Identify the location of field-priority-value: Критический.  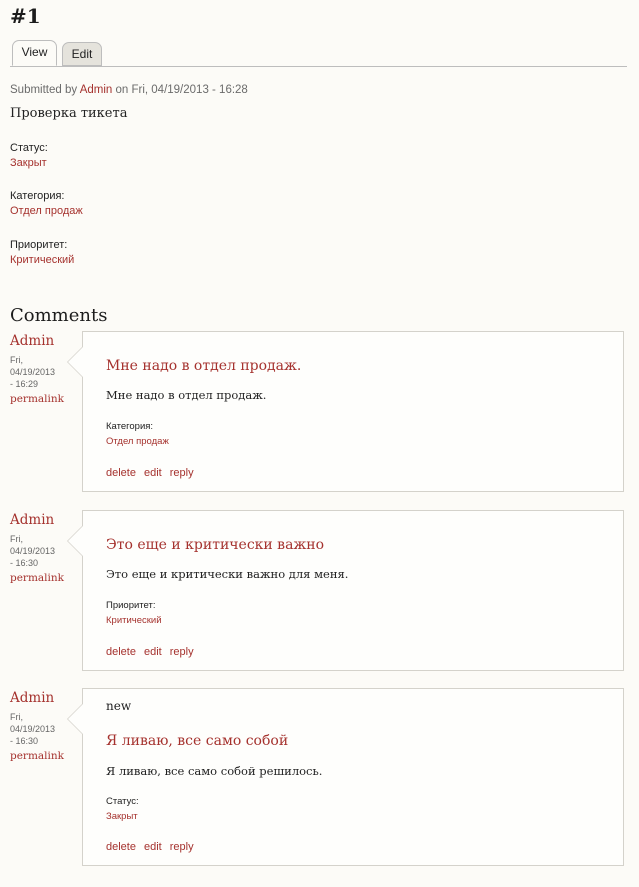
(42, 260).